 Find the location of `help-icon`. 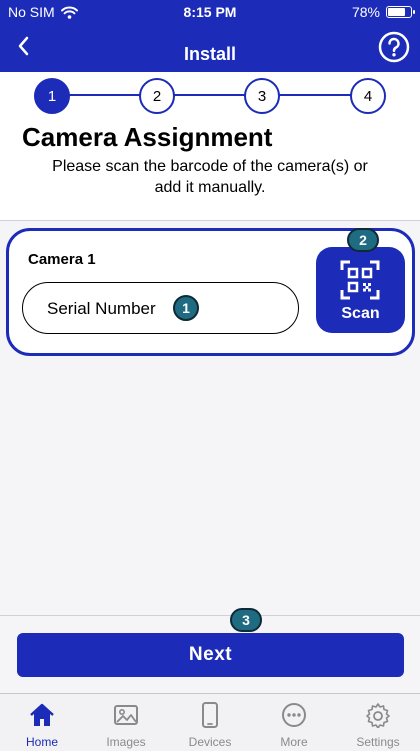

help-icon is located at coordinates (394, 47).